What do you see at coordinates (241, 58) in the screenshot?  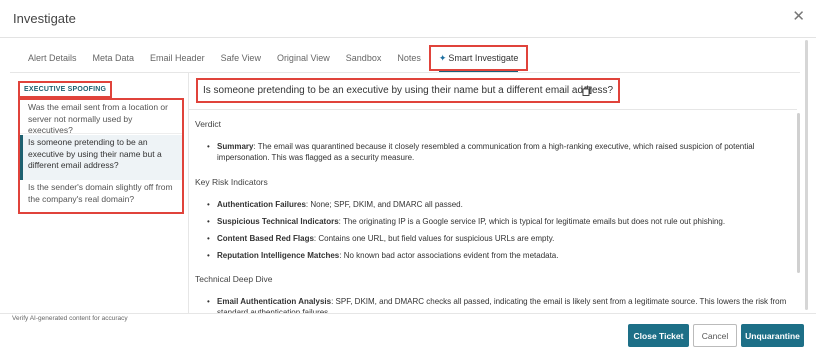 I see `tab-safe-view: Safe View` at bounding box center [241, 58].